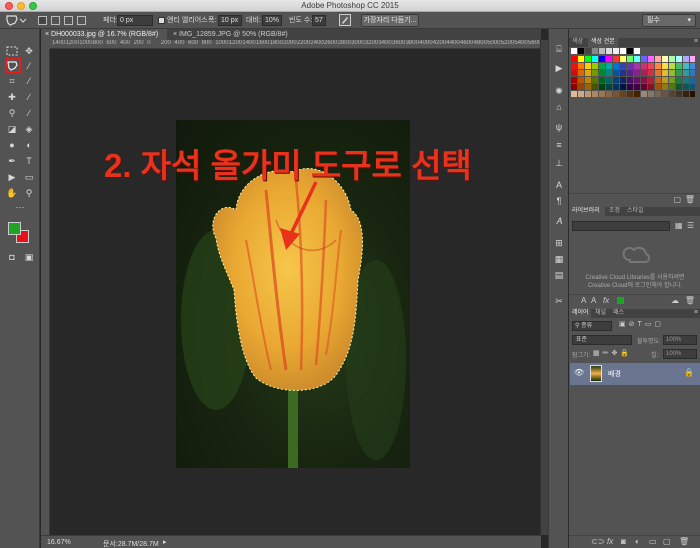  What do you see at coordinates (20, 207) in the screenshot?
I see `more-tools-icon: ···` at bounding box center [20, 207].